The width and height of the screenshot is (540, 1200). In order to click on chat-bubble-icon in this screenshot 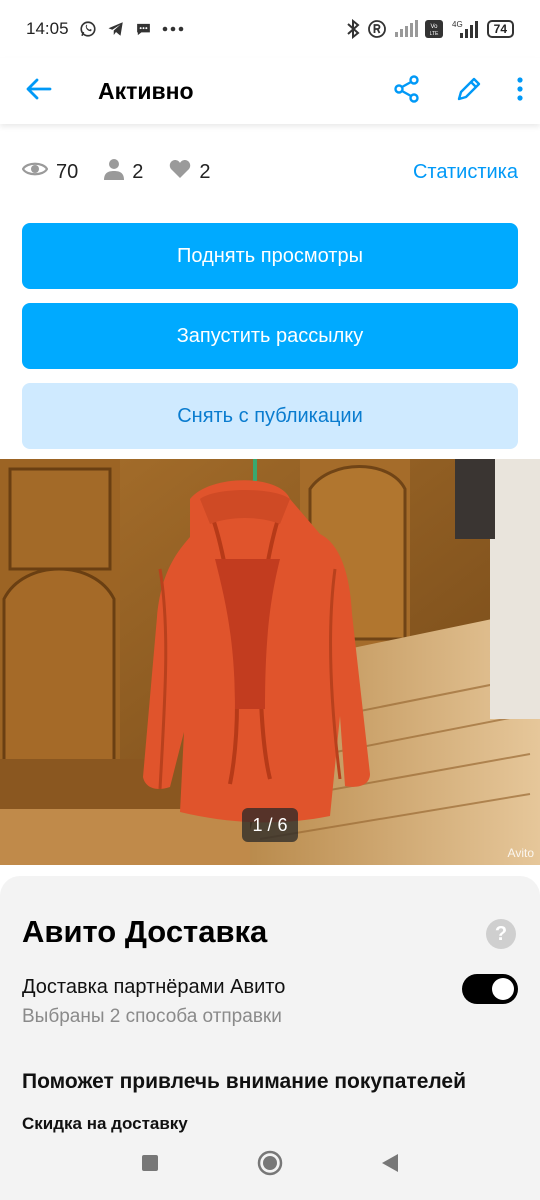, I will do `click(143, 29)`.